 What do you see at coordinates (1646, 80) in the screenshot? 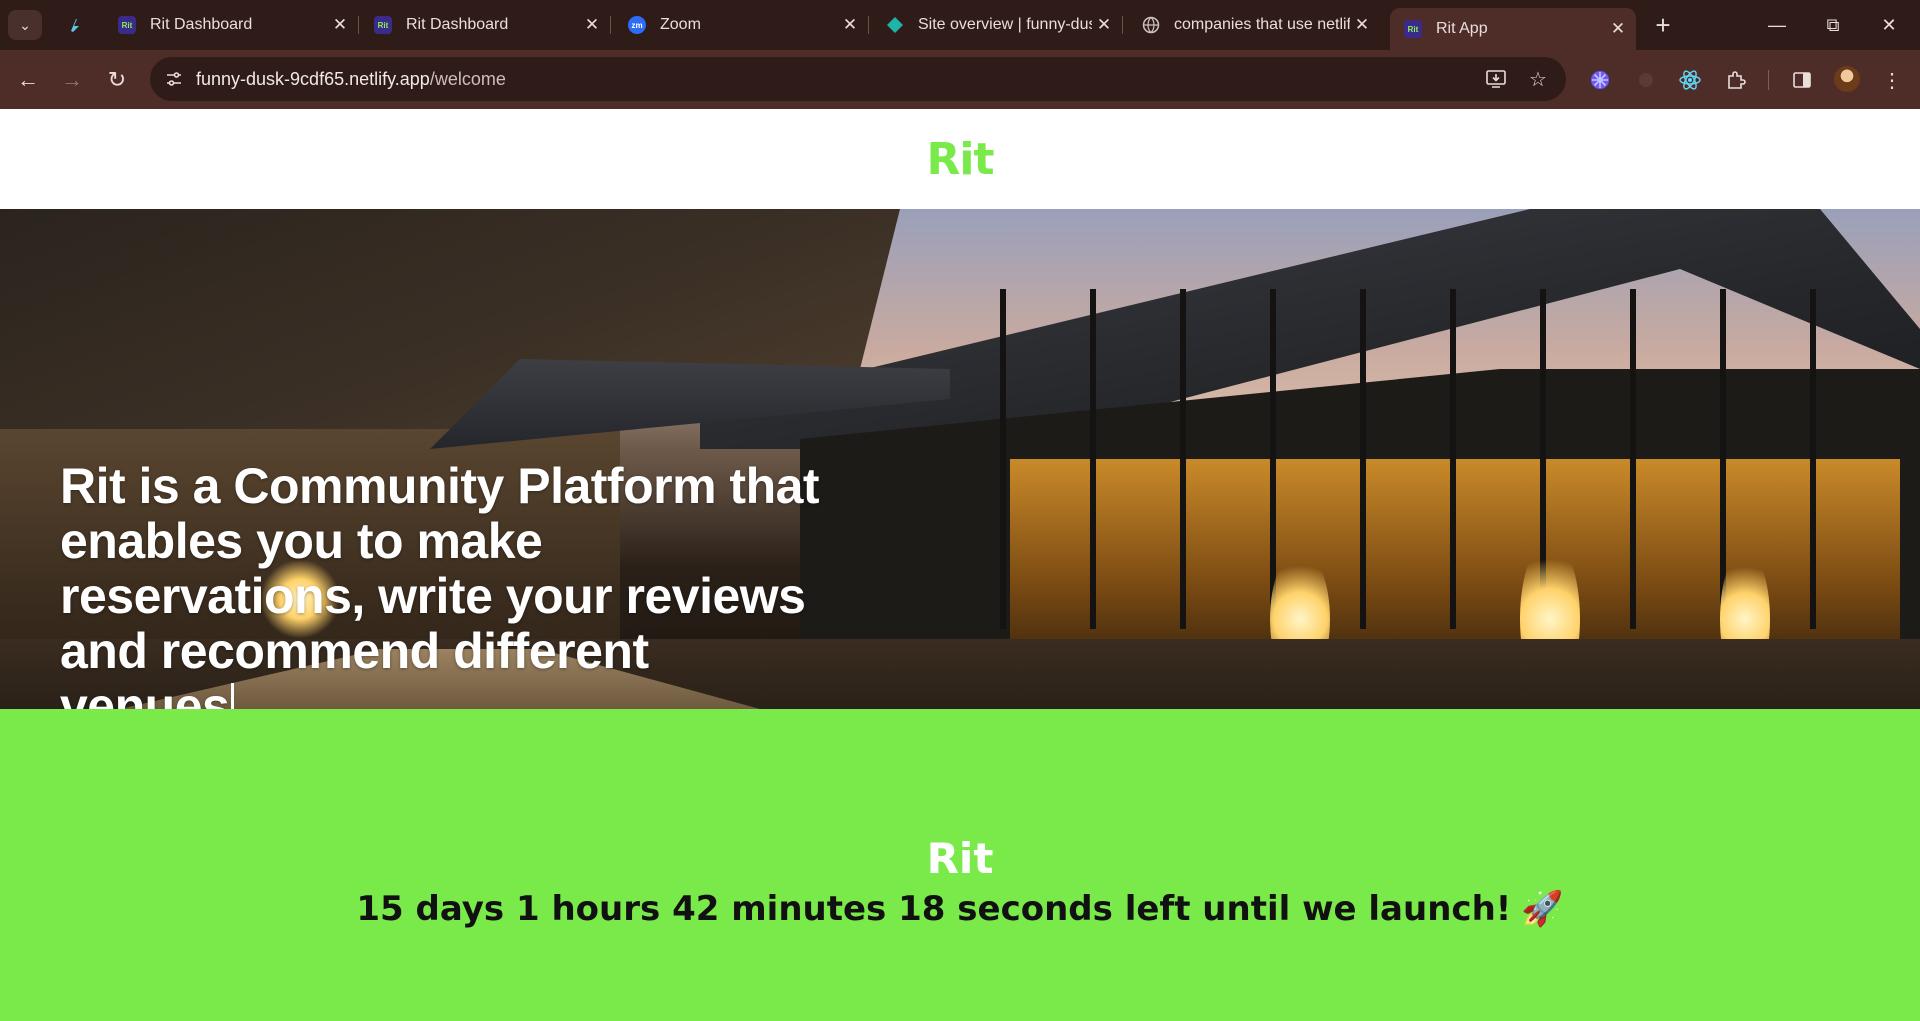
I see `extension-dark-icon` at bounding box center [1646, 80].